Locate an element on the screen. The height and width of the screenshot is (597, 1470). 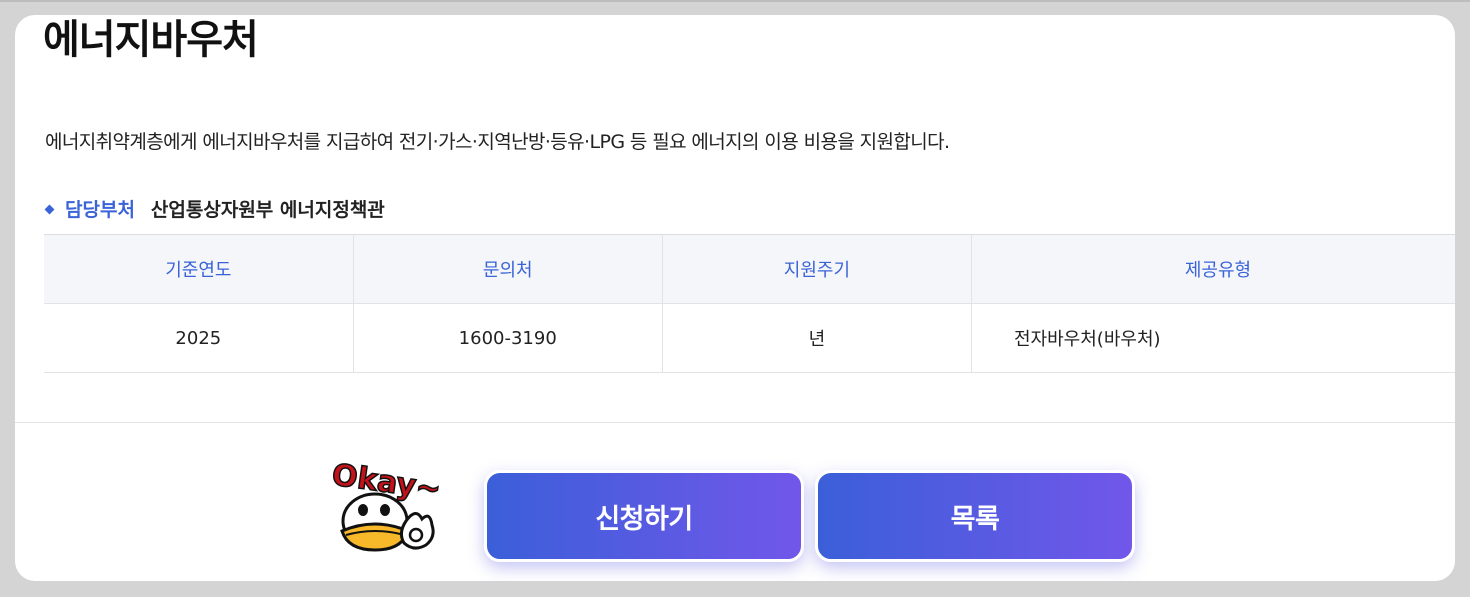
diamond-bullet-icon is located at coordinates (49, 209).